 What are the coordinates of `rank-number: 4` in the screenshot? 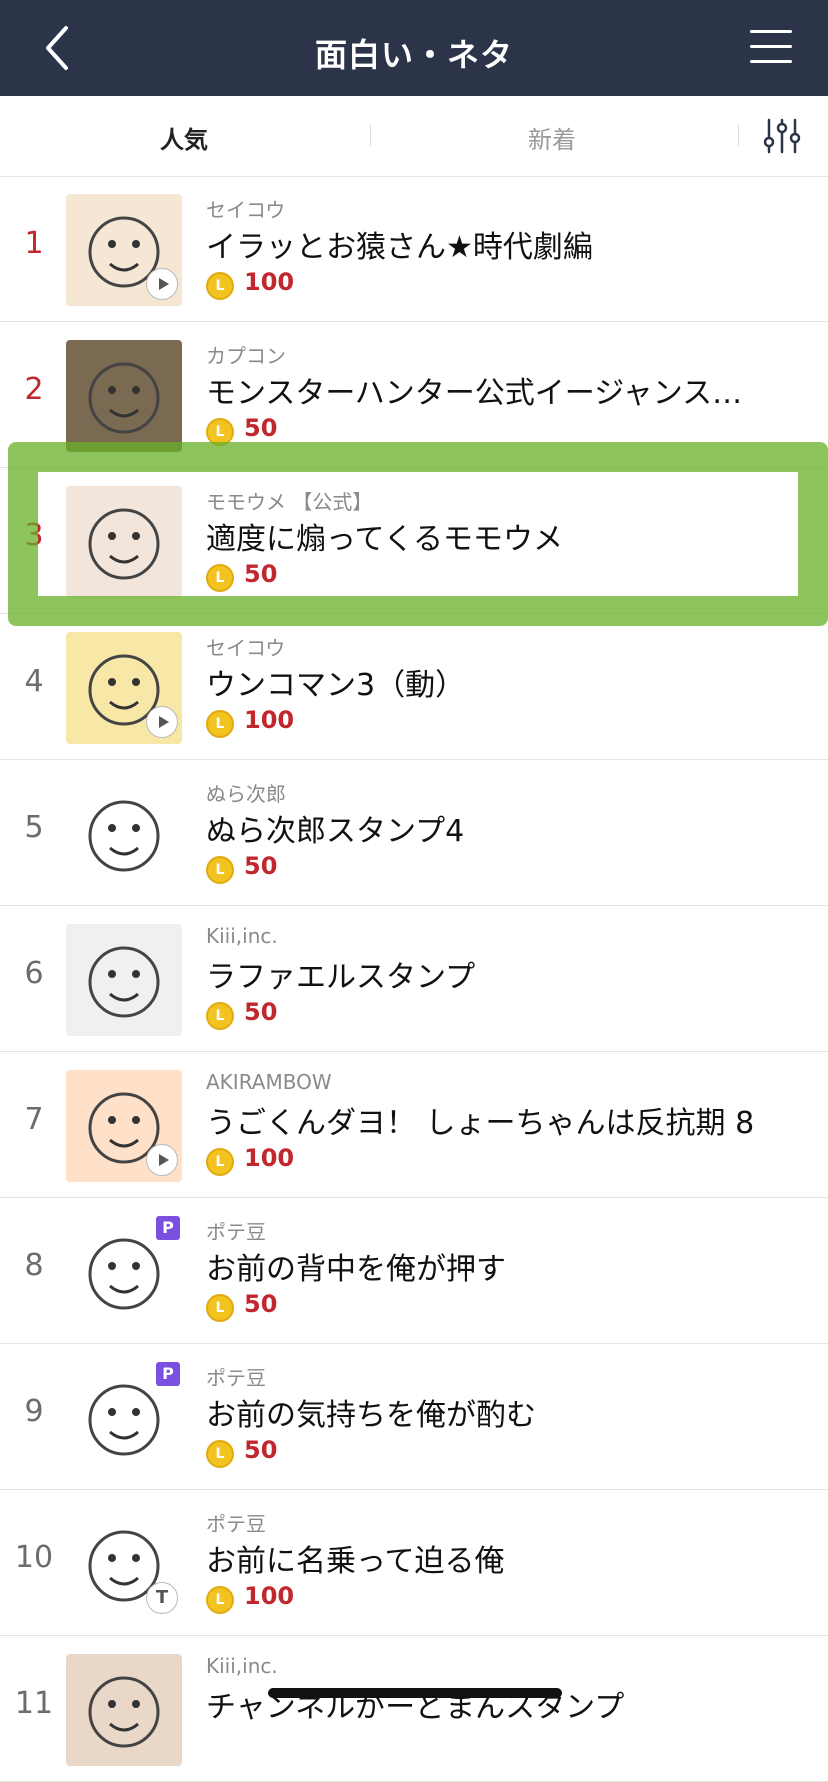 It's located at (34, 681).